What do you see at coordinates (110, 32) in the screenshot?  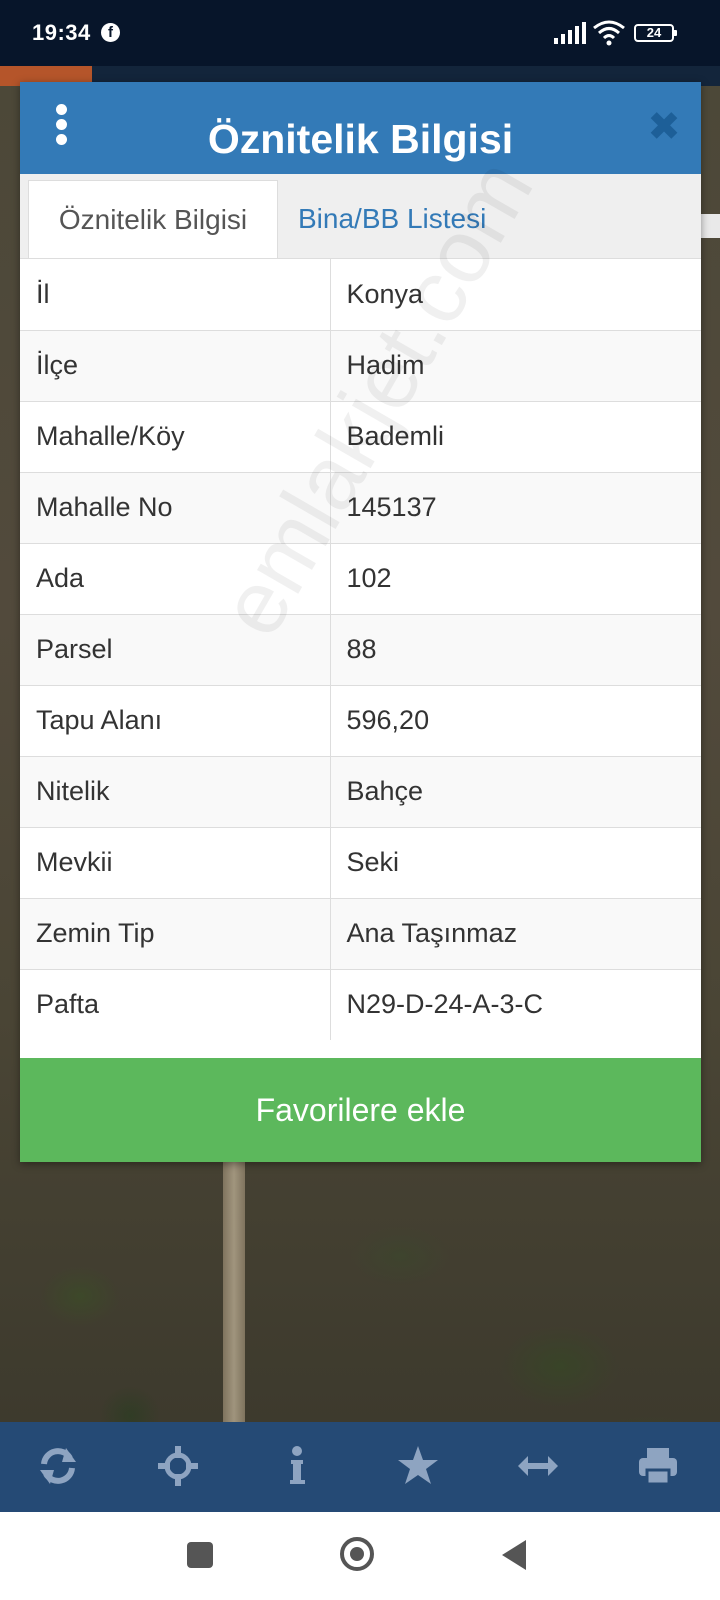 I see `facebook-icon: f` at bounding box center [110, 32].